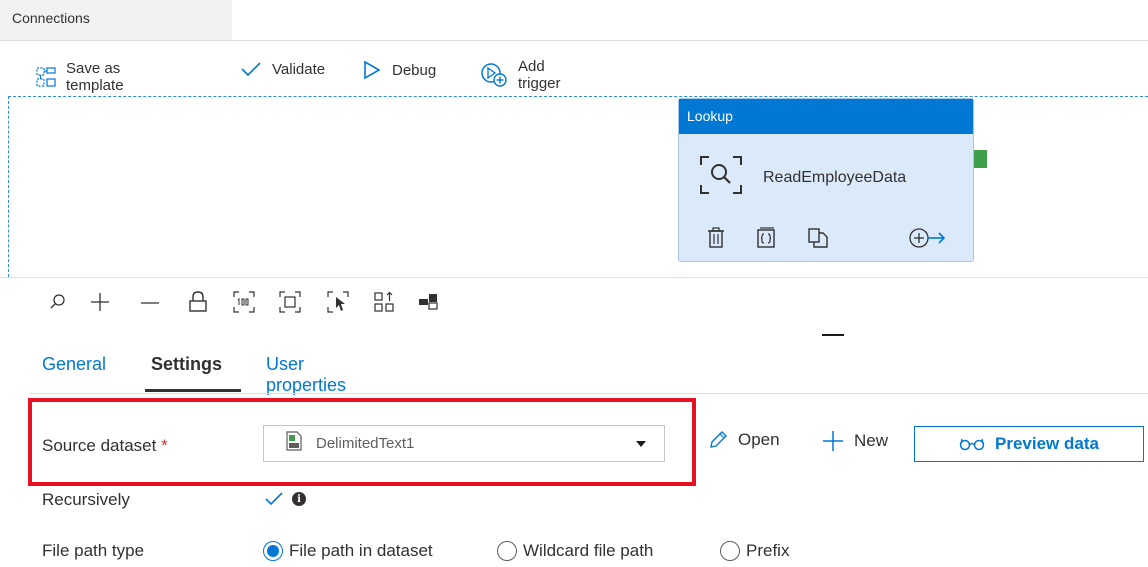  Describe the element at coordinates (193, 390) in the screenshot. I see `active-tab-indicator` at that location.